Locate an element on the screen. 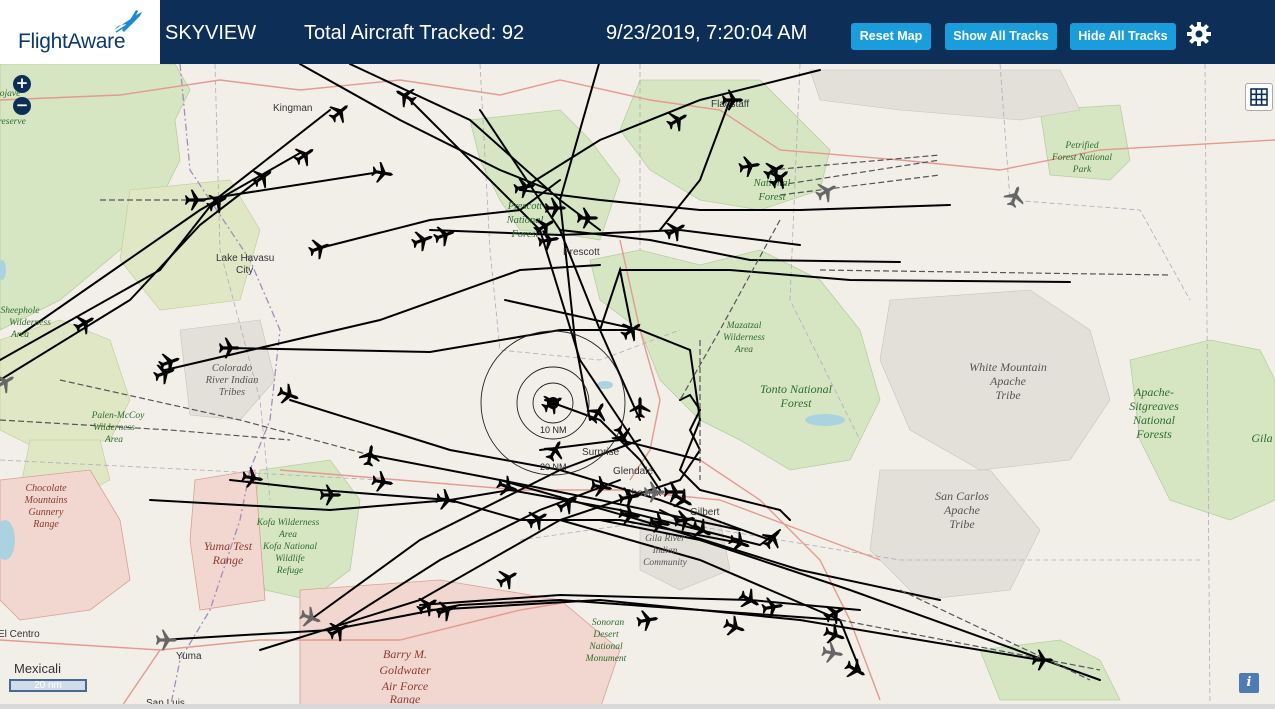  svg-text: Community is located at coordinates (665, 563).